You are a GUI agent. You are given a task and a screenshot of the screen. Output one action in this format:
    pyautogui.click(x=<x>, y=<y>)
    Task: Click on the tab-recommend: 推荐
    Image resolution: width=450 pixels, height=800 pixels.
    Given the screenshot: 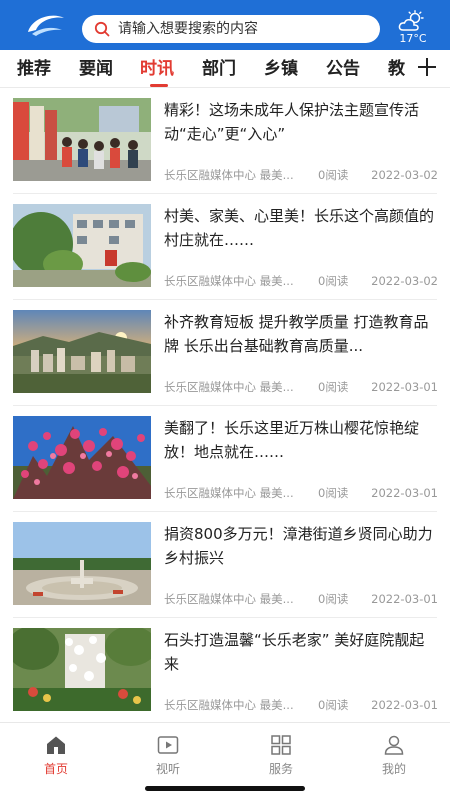 What is the action you would take?
    pyautogui.click(x=34, y=69)
    